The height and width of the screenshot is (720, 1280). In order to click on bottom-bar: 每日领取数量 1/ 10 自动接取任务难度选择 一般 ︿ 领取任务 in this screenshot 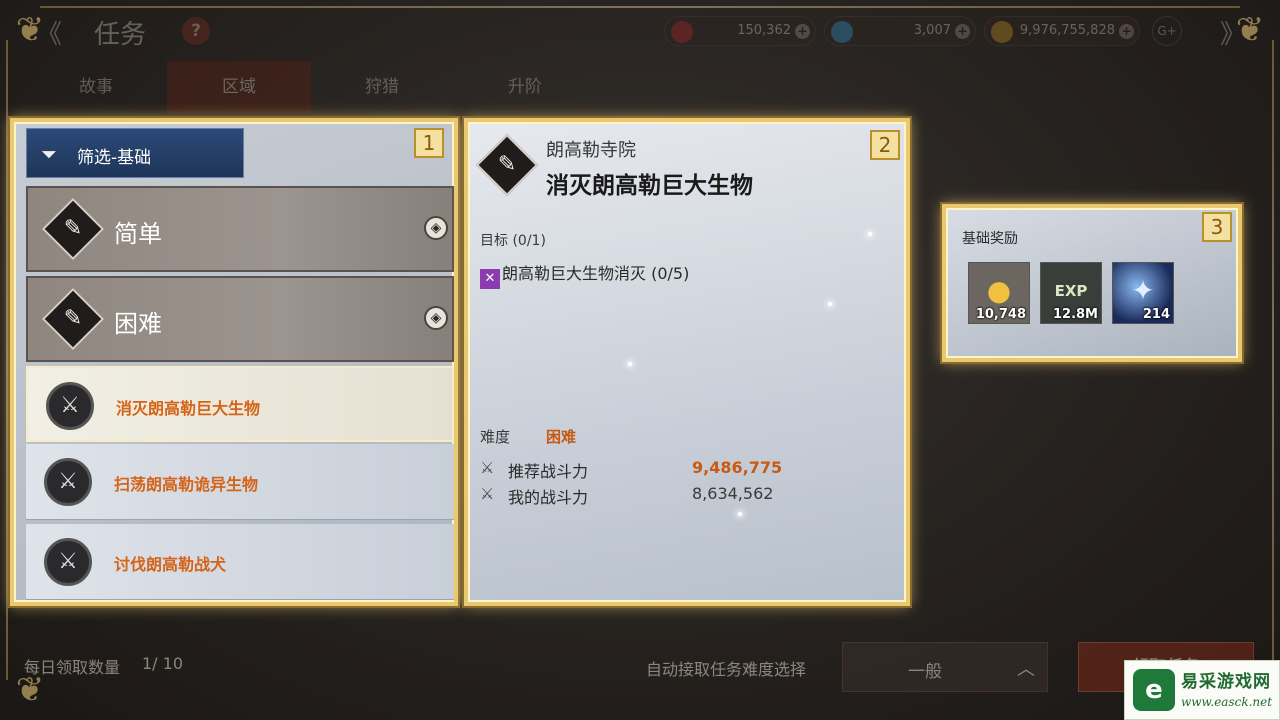, I will do `click(640, 675)`.